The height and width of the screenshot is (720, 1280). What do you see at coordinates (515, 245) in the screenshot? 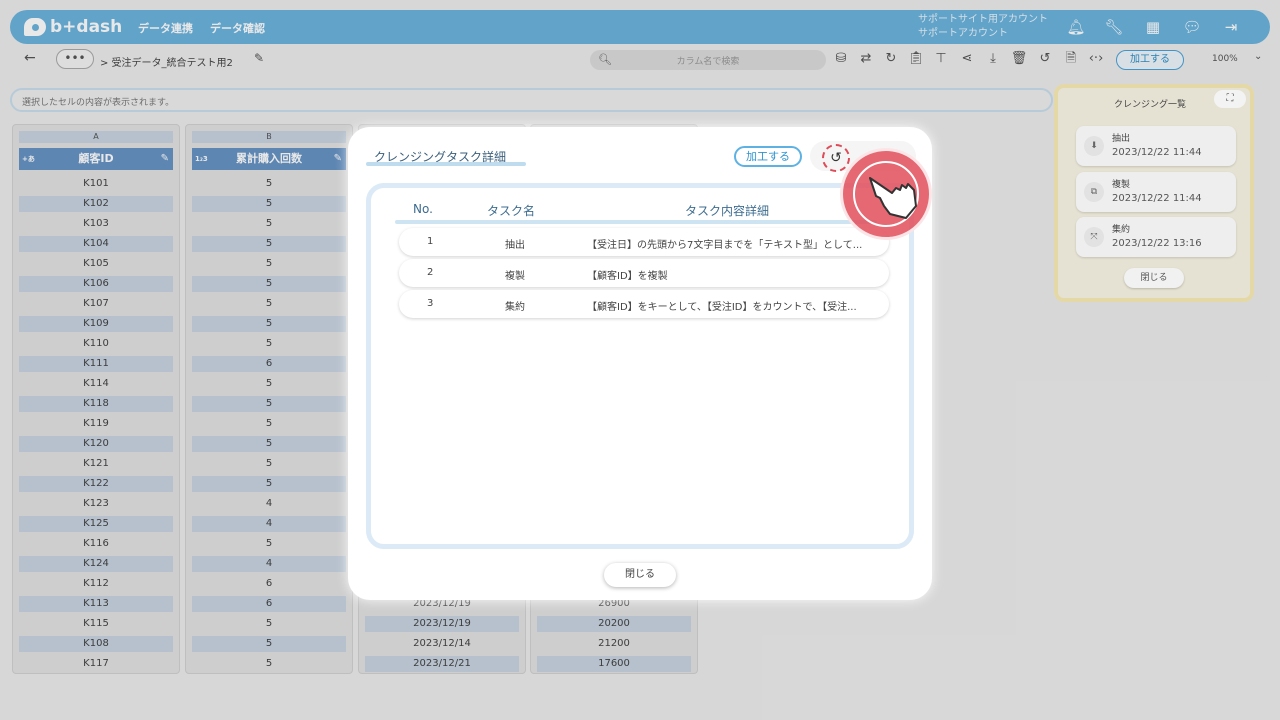
I see `row-task-name: 抽出` at bounding box center [515, 245].